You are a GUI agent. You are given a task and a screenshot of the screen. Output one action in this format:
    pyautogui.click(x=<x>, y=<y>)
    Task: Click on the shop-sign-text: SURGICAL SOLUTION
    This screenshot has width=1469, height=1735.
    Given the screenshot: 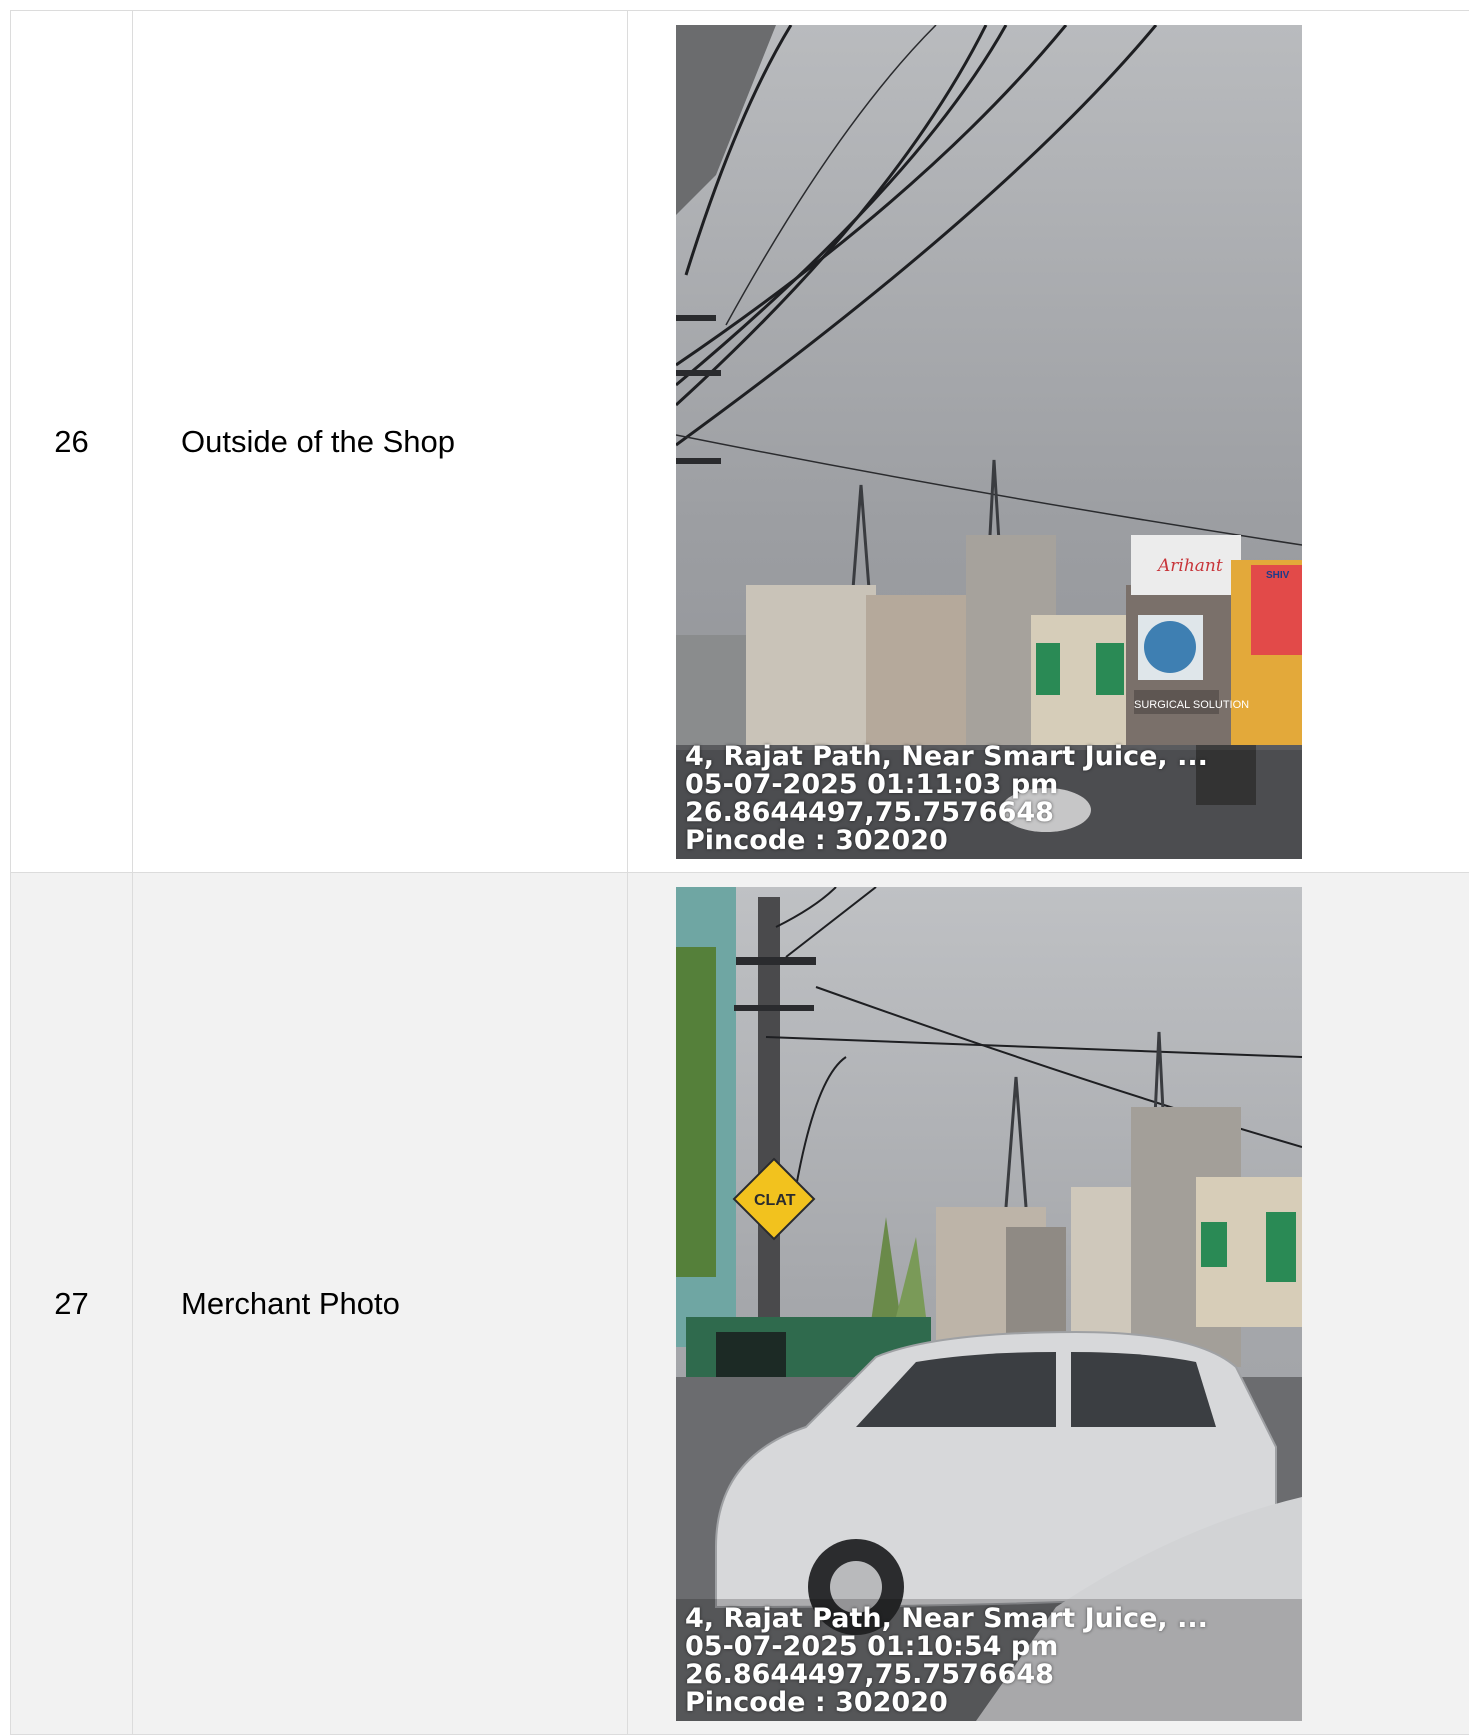 What is the action you would take?
    pyautogui.click(x=1191, y=705)
    